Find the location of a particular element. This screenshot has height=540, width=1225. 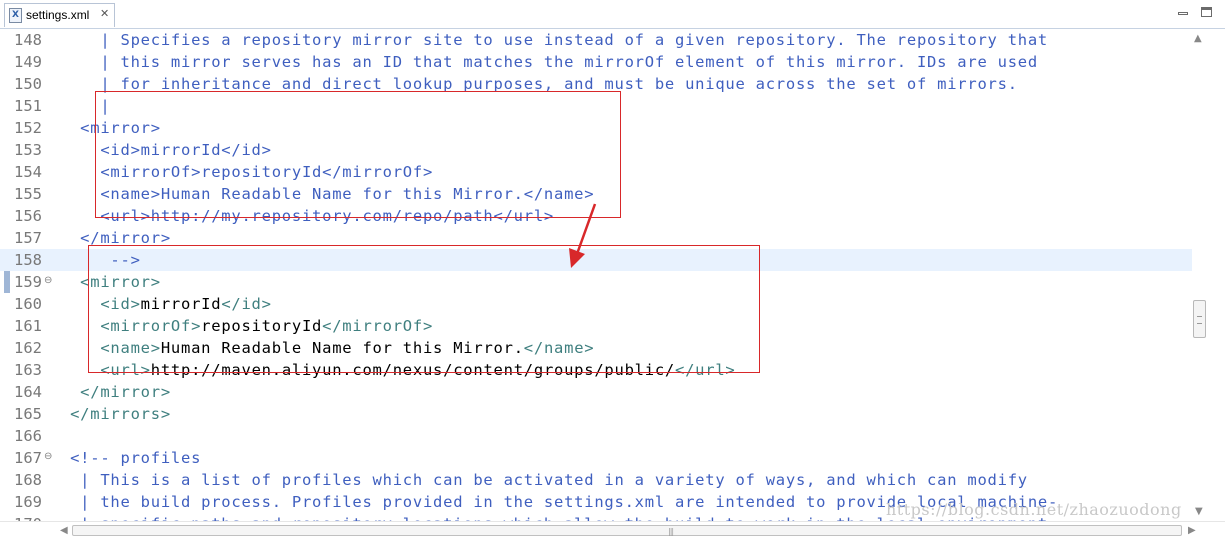

line-number: 154 is located at coordinates (28, 172).